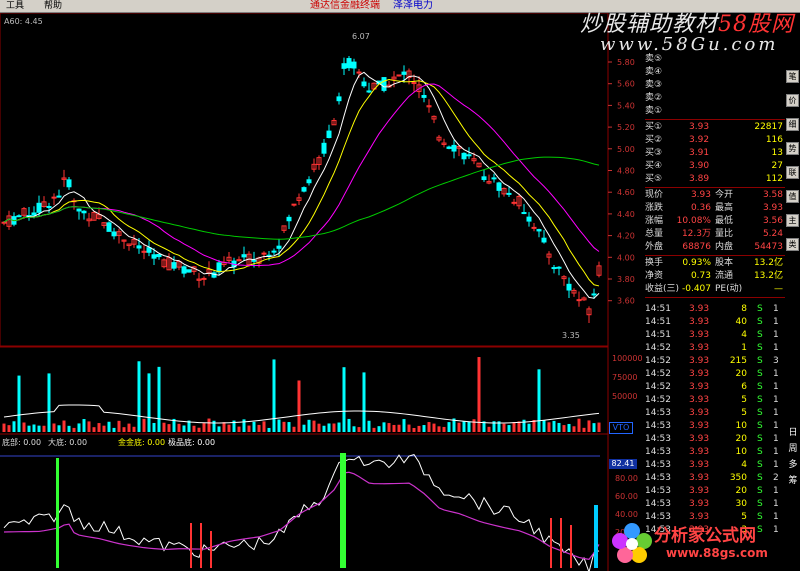  Describe the element at coordinates (715, 208) in the screenshot. I see `stat-row: 涨跌 0.36 最高 3.93` at that location.